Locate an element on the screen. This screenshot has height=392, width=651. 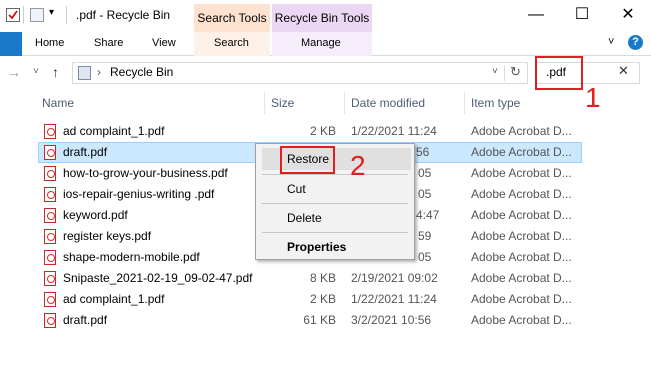
column-item-type: Item type is located at coordinates (495, 103).